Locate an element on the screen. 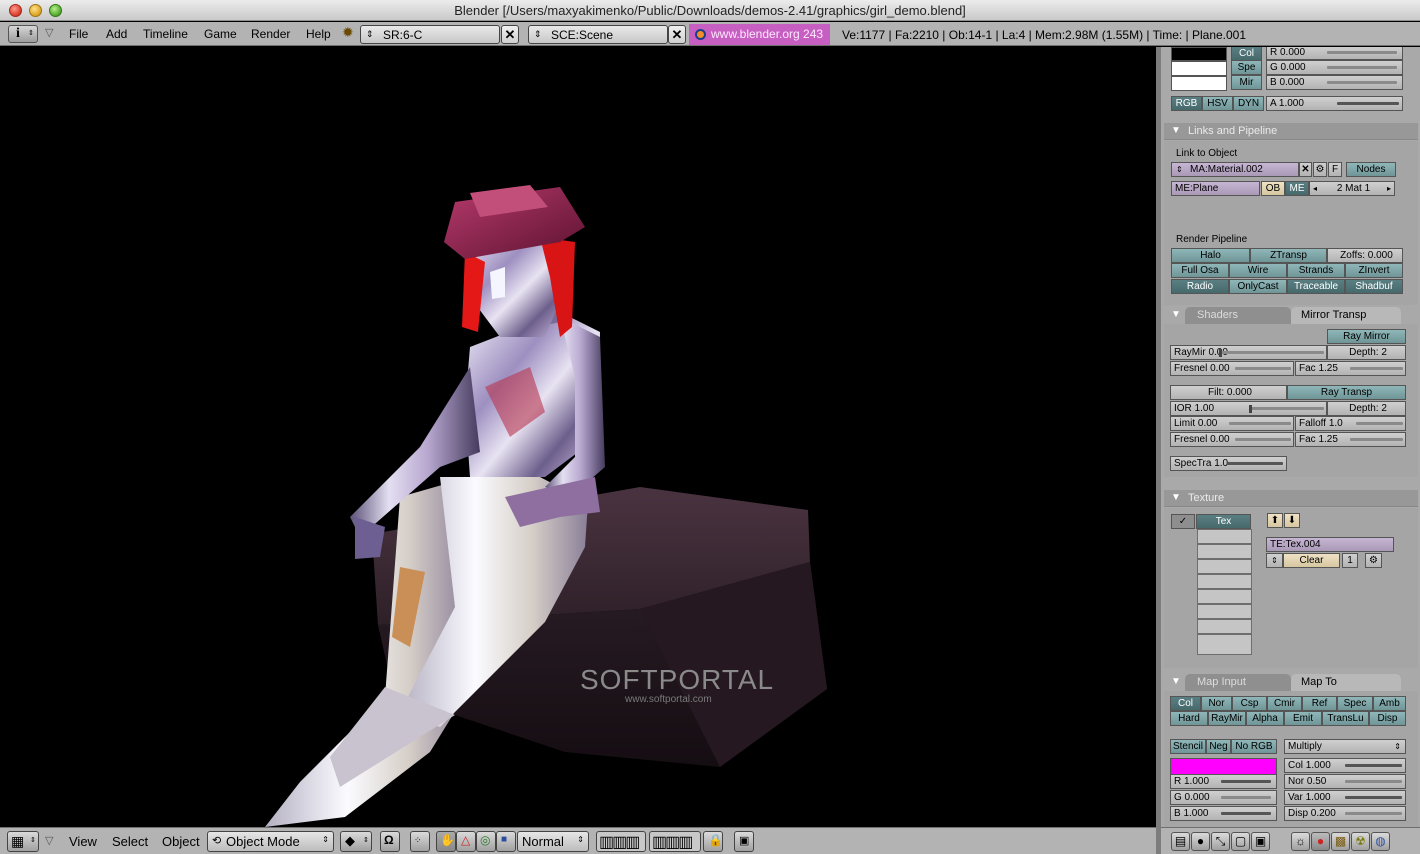 Image resolution: width=1420 pixels, height=854 pixels. mir-tab: Mir is located at coordinates (1246, 82).